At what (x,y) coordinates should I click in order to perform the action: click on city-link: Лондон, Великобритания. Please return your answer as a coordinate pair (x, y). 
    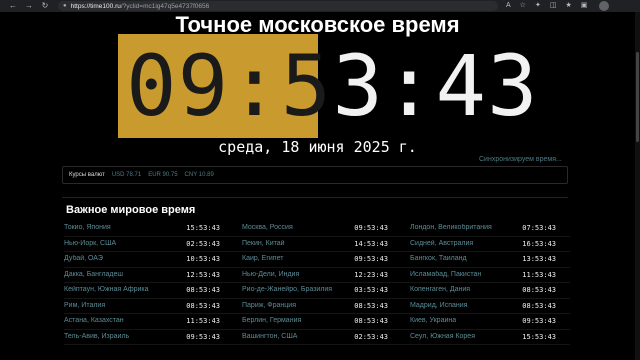
    Looking at the image, I should click on (466, 228).